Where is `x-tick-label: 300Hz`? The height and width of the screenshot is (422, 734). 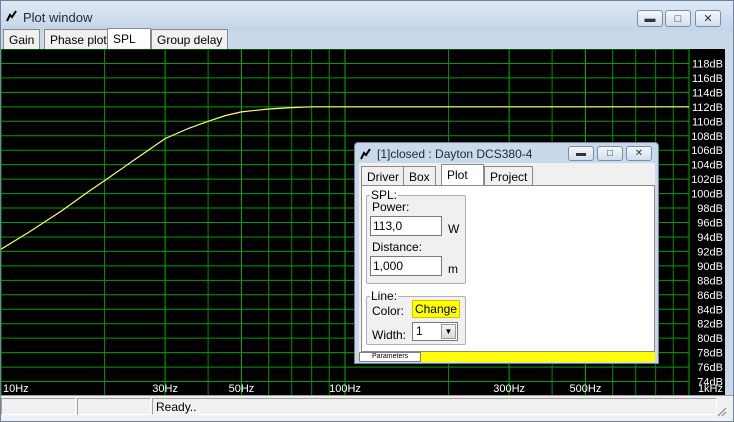
x-tick-label: 300Hz is located at coordinates (509, 389).